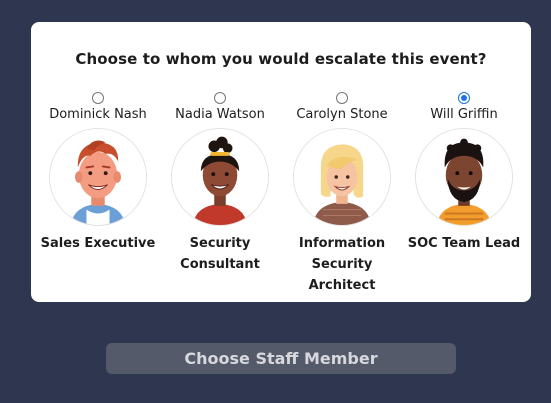 Image resolution: width=551 pixels, height=403 pixels. I want to click on radio-nadia-watson, so click(220, 98).